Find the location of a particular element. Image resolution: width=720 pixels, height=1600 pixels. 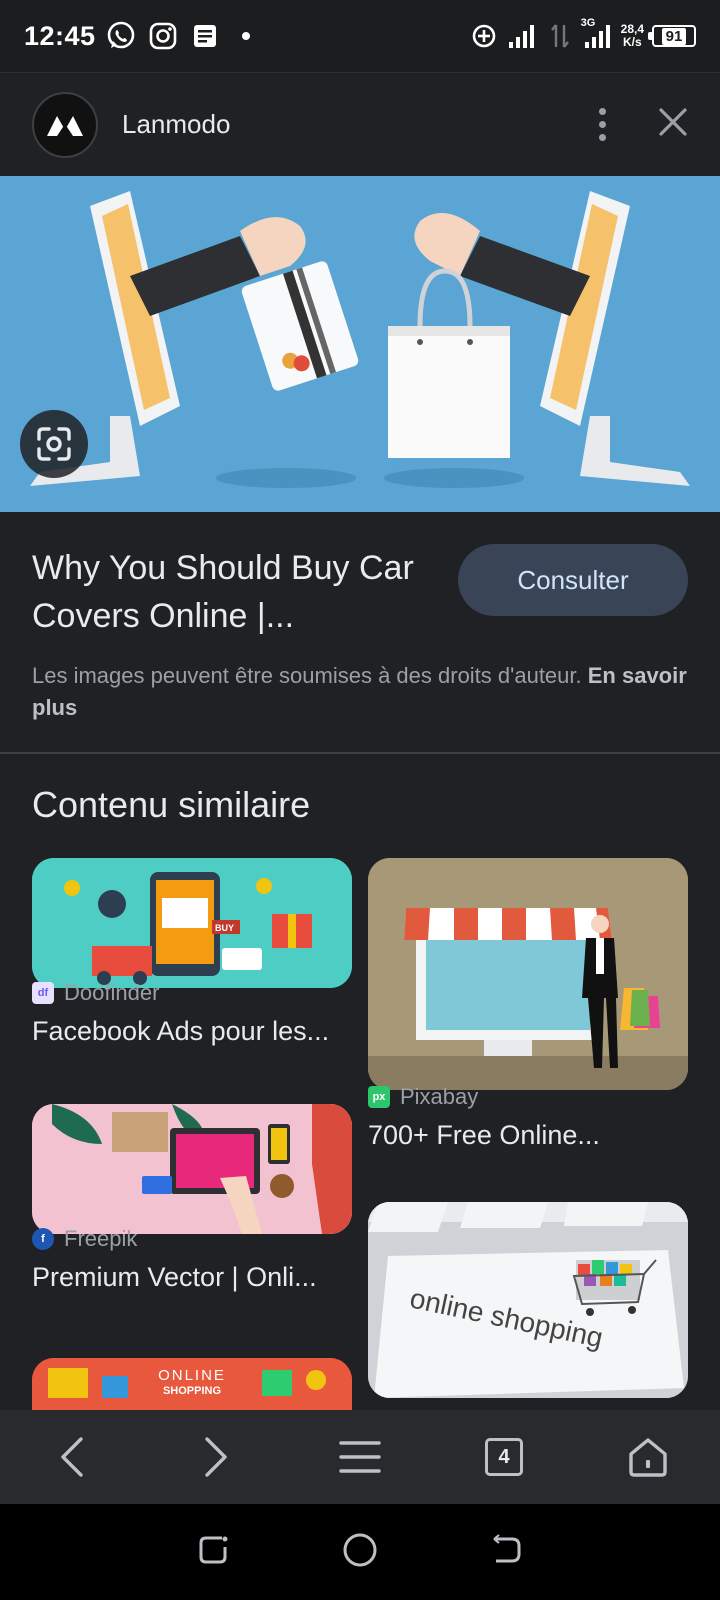

browser-toolbar: 4 is located at coordinates (360, 1457).